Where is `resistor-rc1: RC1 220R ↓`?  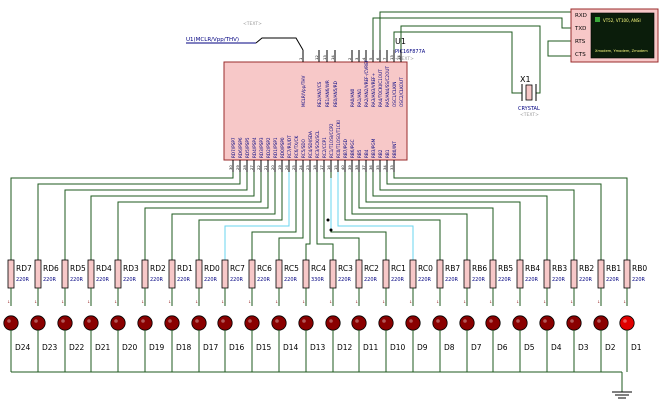 resistor-rc1: RC1 220R ↓ is located at coordinates (394, 282).